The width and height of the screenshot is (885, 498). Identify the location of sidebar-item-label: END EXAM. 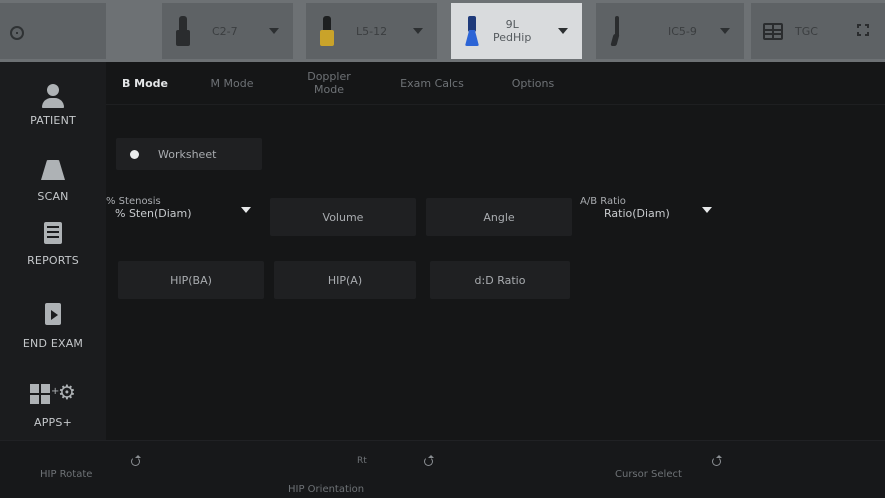
(53, 343).